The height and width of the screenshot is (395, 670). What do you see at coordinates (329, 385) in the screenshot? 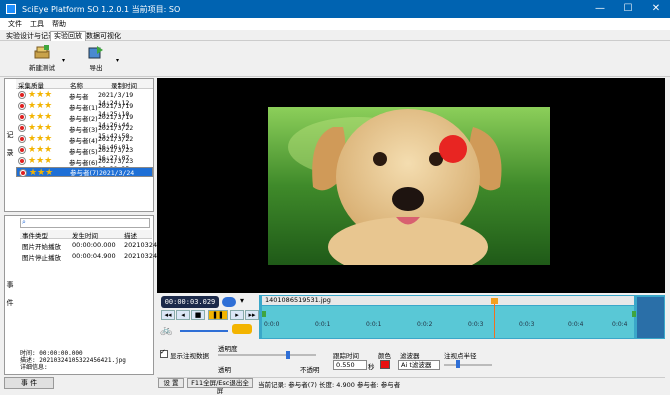
I see `current-record-status: 当前记录: 参与者(7) 长度: 4.900 参与者: 参与者` at bounding box center [329, 385].